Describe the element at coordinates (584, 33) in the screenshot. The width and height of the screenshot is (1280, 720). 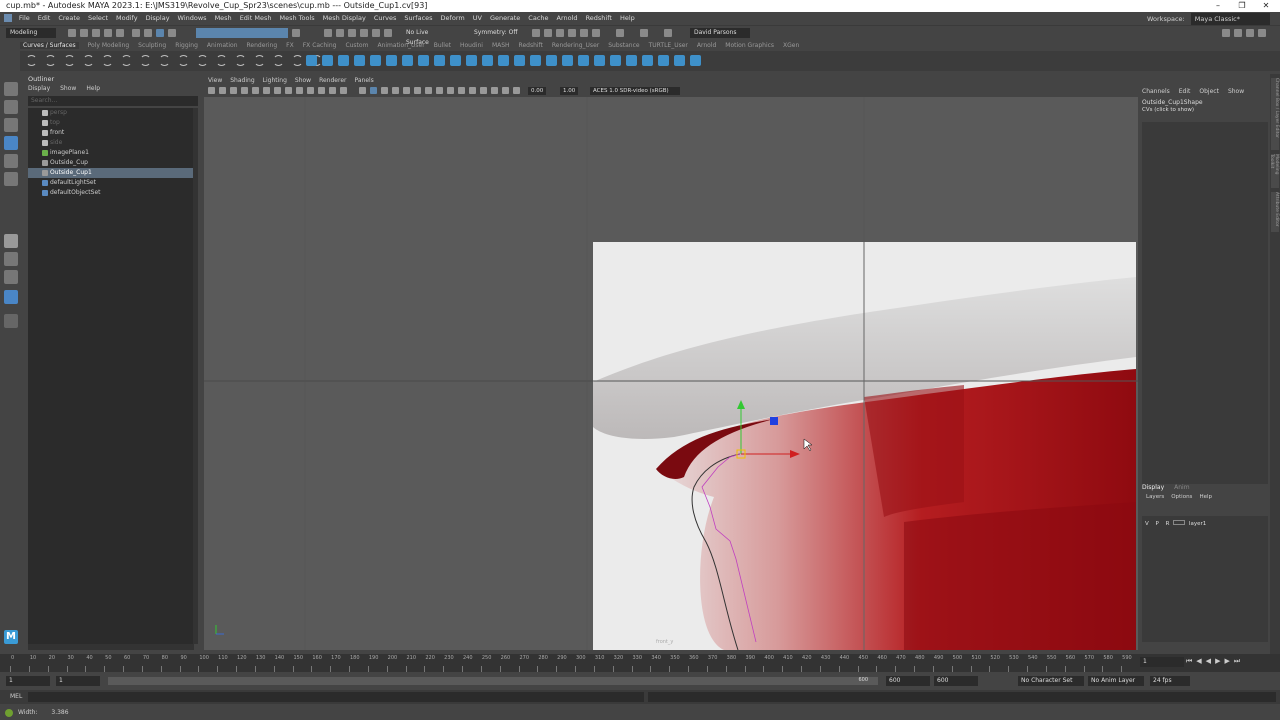
I see `hypershade-icon` at that location.